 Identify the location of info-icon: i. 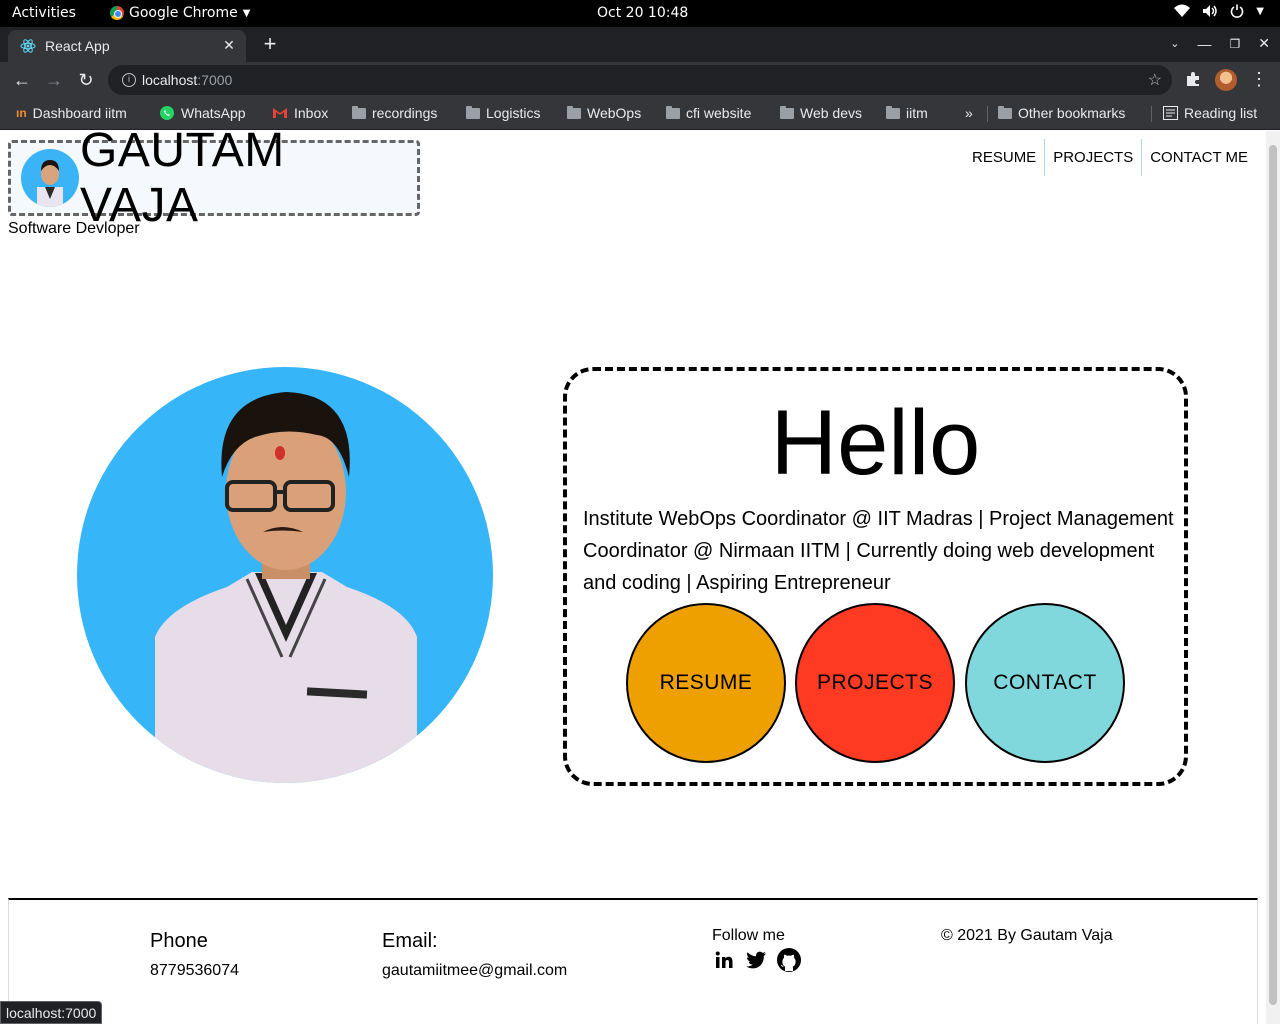
(129, 80).